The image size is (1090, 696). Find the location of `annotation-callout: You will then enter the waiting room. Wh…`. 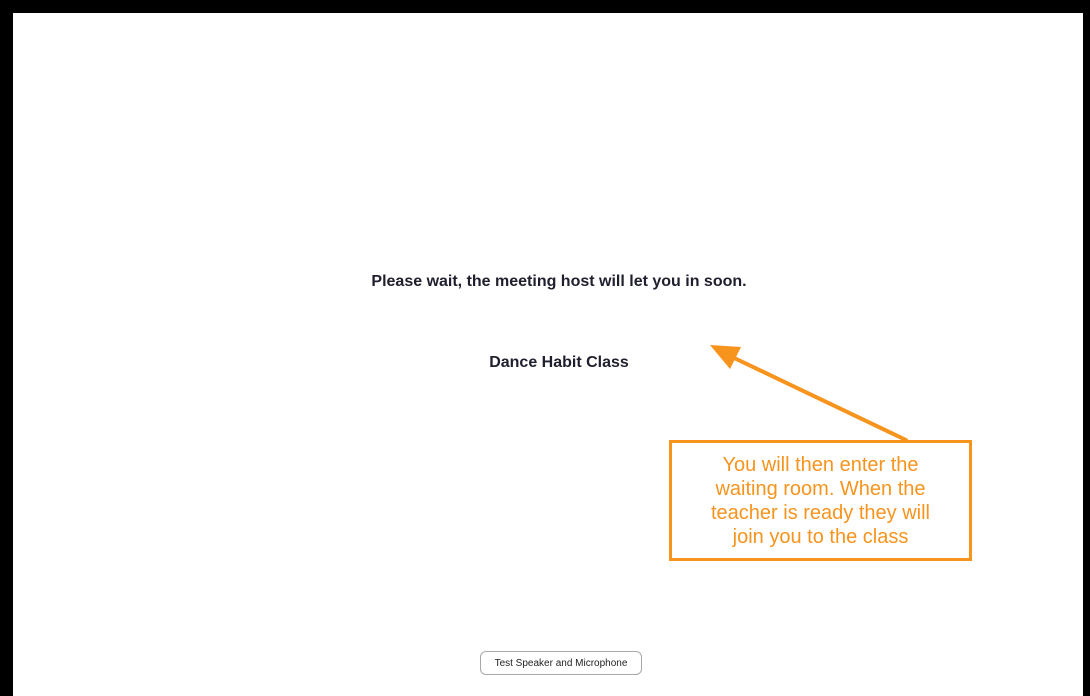

annotation-callout: You will then enter the waiting room. Wh… is located at coordinates (820, 500).